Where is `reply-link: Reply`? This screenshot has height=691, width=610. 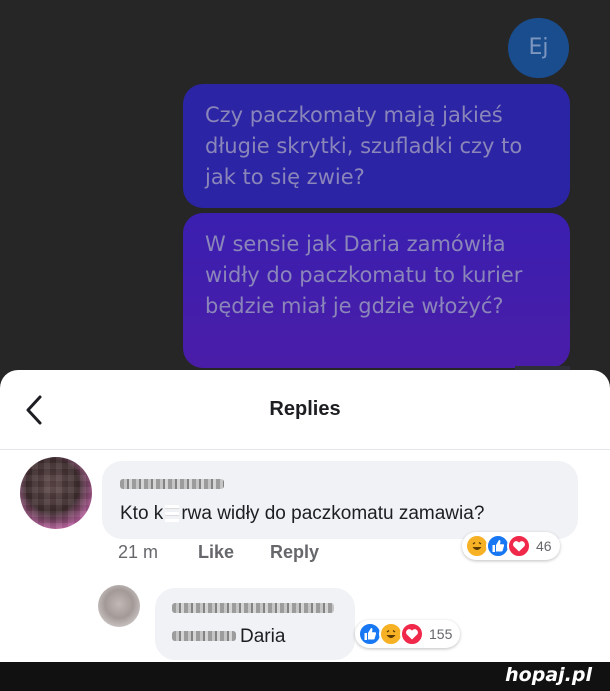 reply-link: Reply is located at coordinates (294, 552).